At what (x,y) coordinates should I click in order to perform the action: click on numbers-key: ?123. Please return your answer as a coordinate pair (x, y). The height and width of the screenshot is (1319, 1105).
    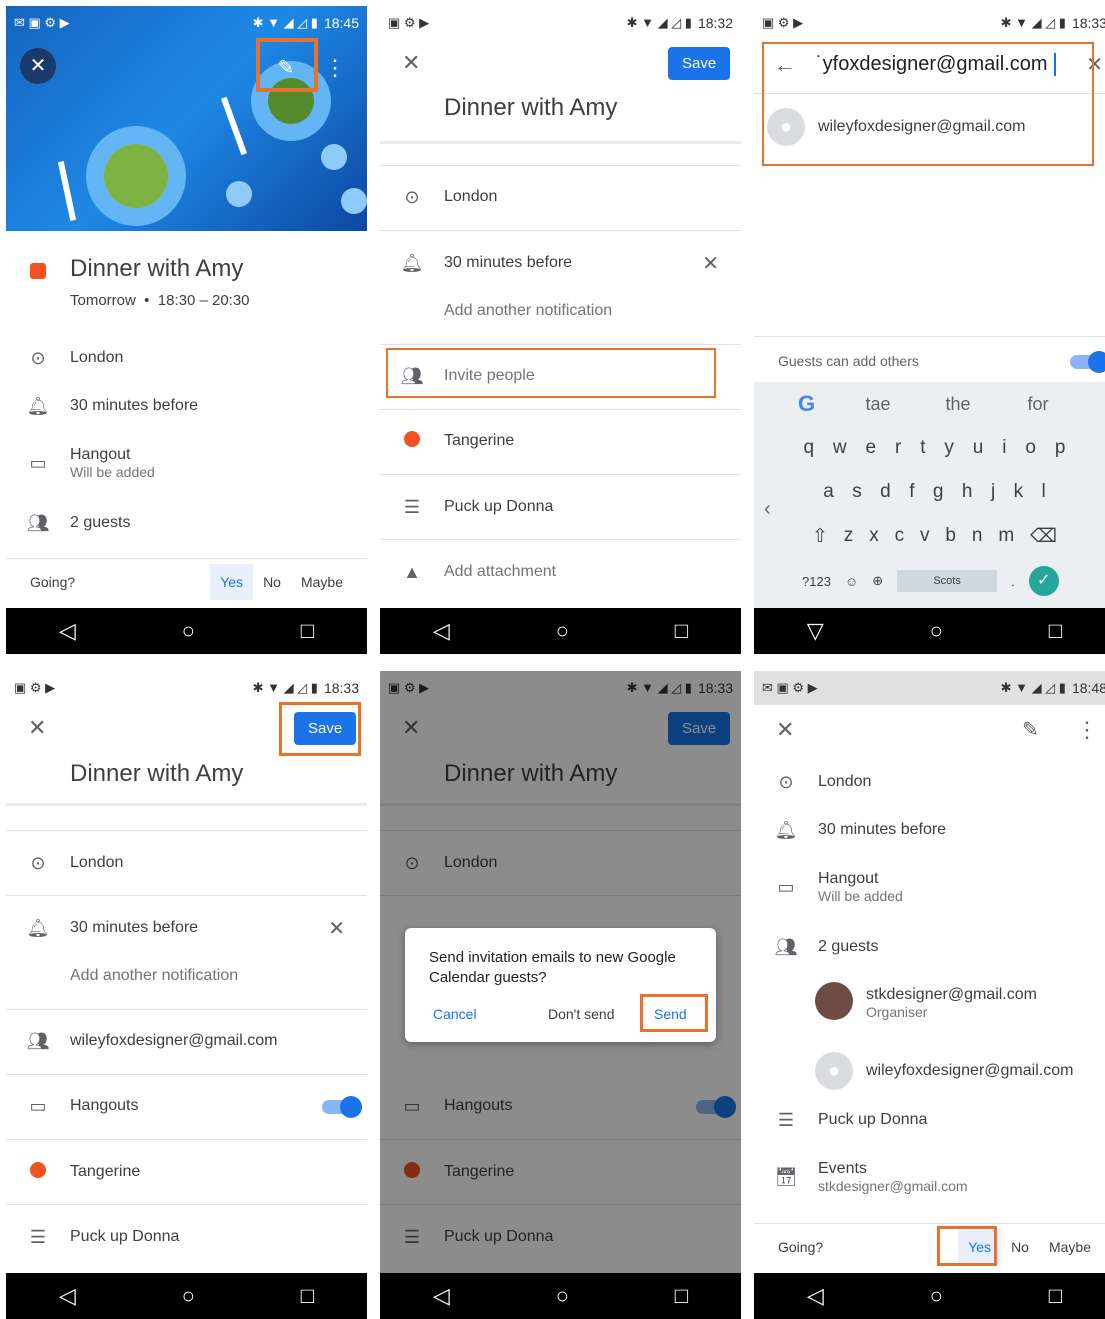
    Looking at the image, I should click on (816, 581).